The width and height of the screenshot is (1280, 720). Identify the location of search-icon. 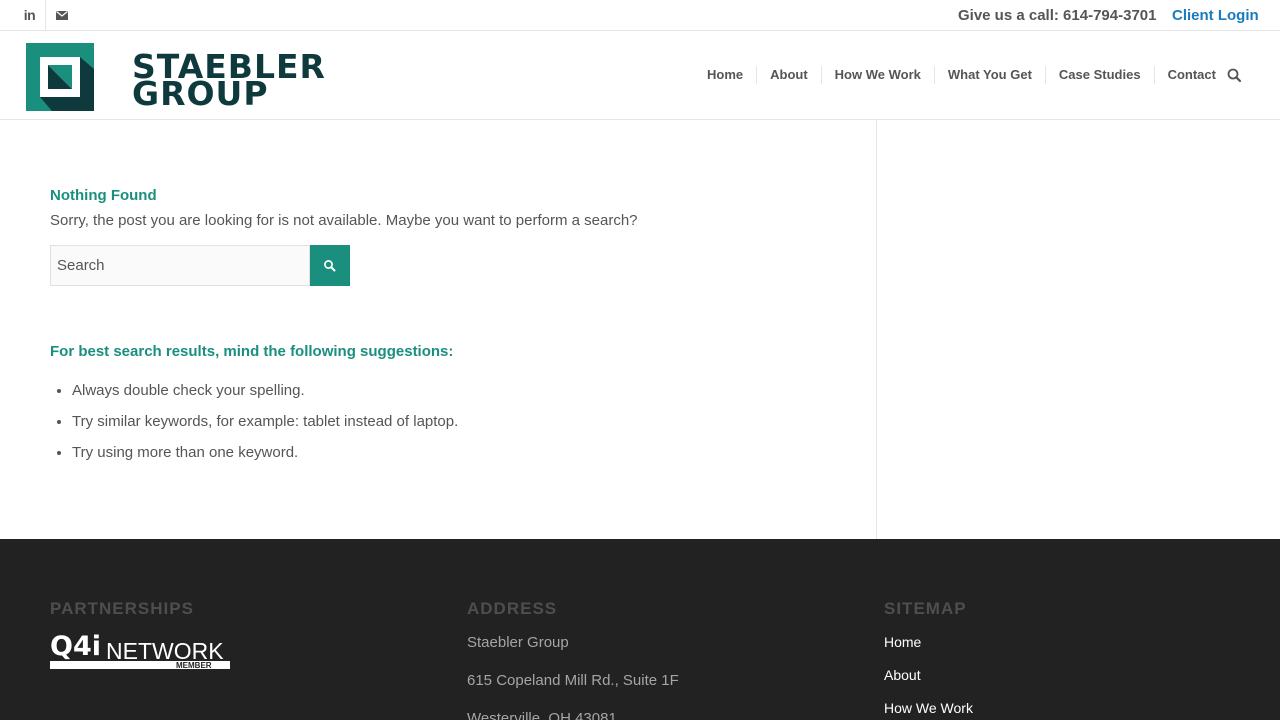
(1235, 76).